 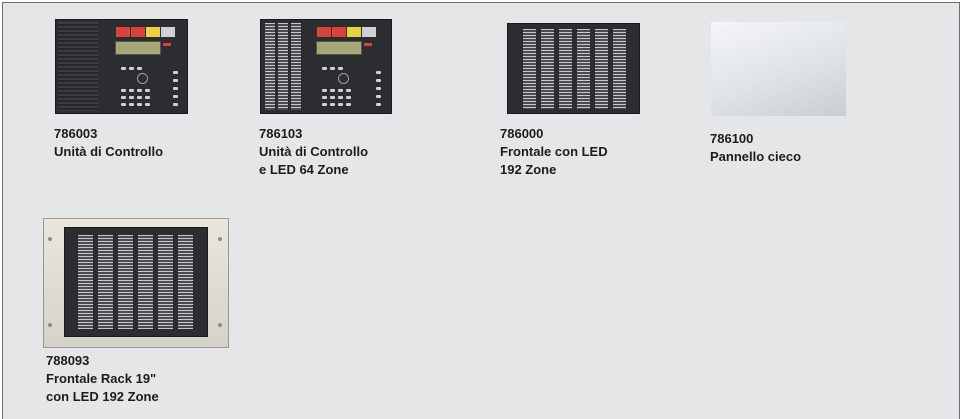 I want to click on product-name: Unità di Controllo, so click(x=109, y=151).